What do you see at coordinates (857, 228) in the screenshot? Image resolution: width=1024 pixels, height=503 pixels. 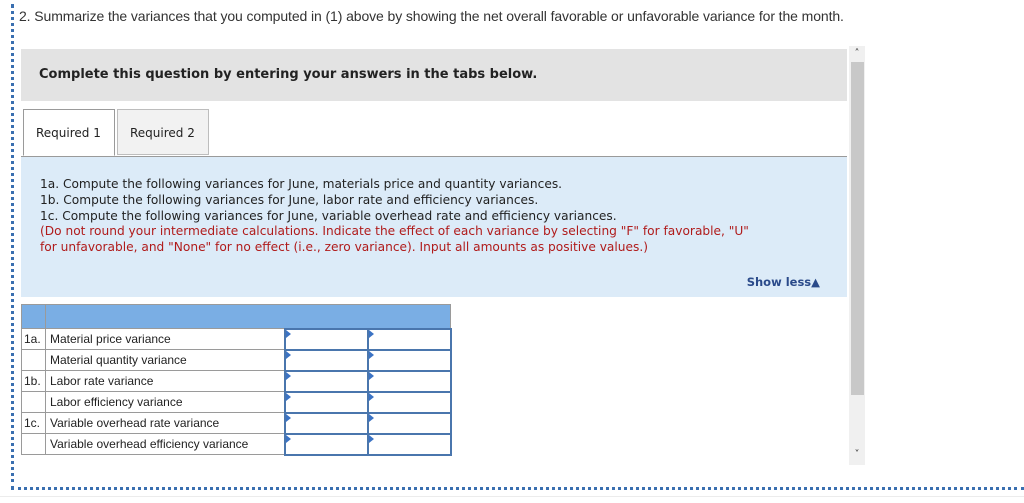 I see `scrollbar-thumb` at bounding box center [857, 228].